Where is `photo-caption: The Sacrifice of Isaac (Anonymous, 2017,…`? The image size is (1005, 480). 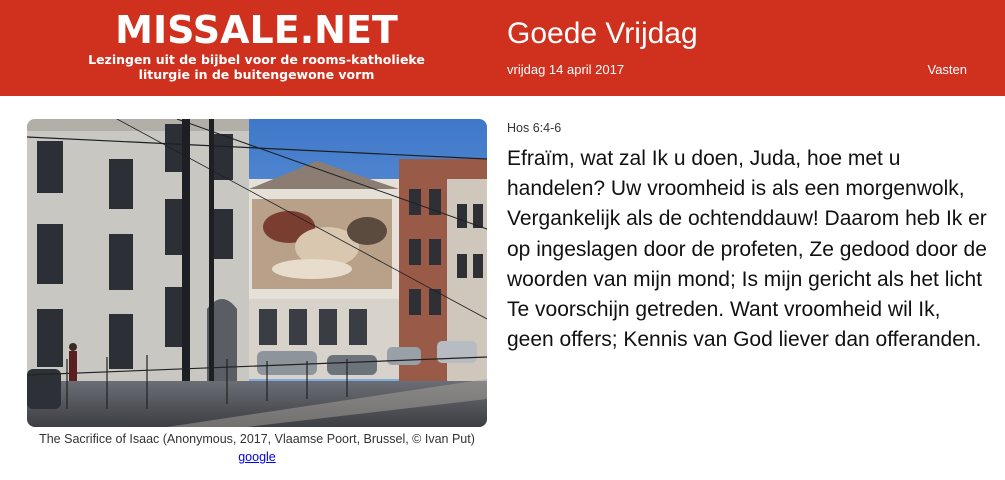 photo-caption: The Sacrifice of Isaac (Anonymous, 2017,… is located at coordinates (257, 448).